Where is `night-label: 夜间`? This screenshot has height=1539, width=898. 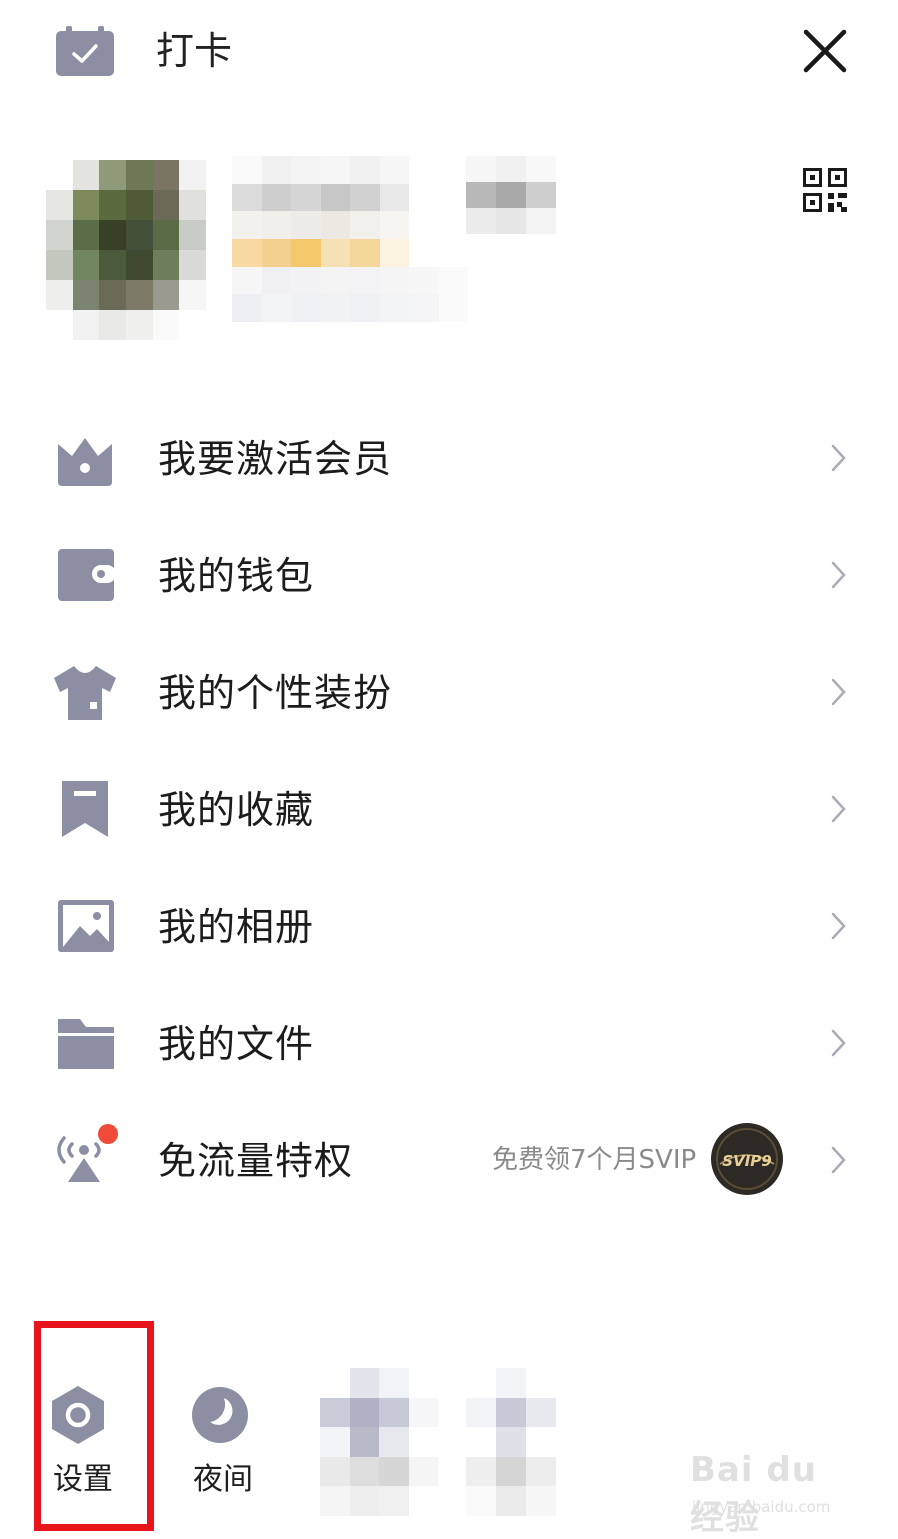
night-label: 夜间 is located at coordinates (223, 1479).